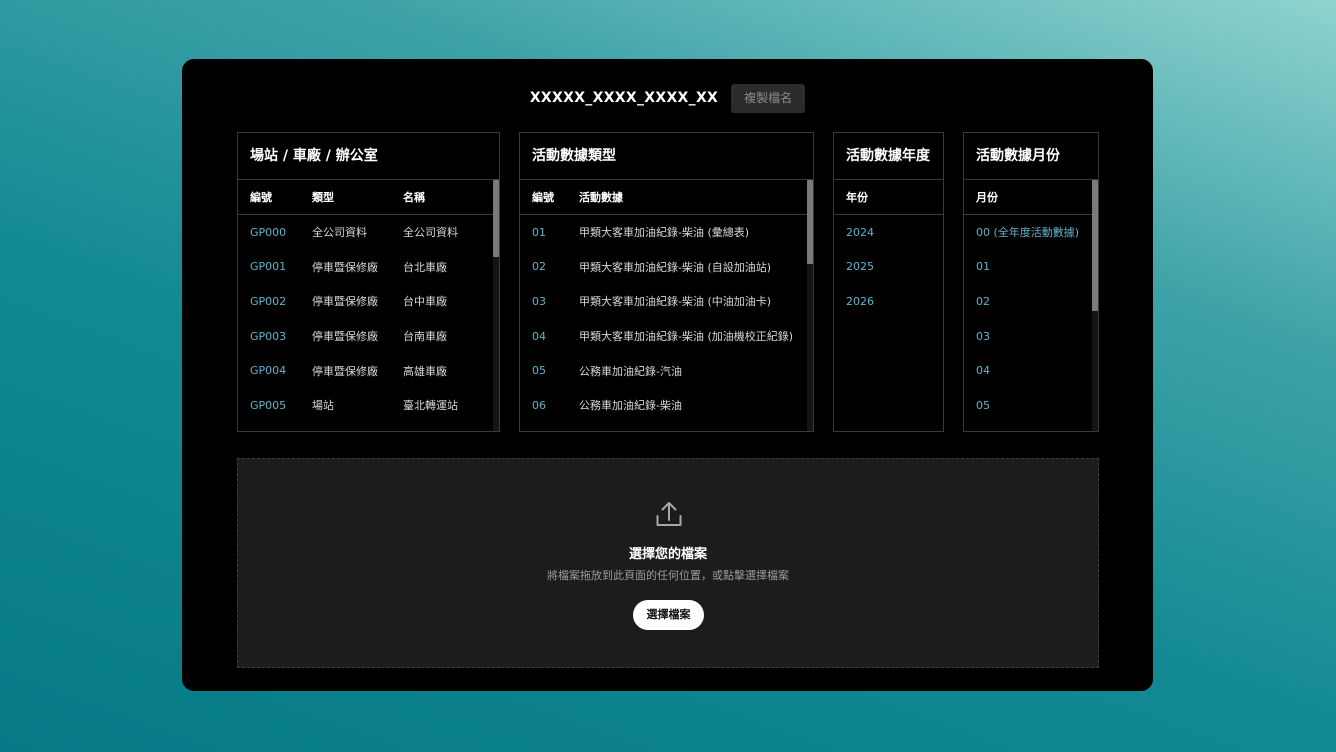 Image resolution: width=1336 pixels, height=752 pixels. I want to click on month-value: 01, so click(983, 267).